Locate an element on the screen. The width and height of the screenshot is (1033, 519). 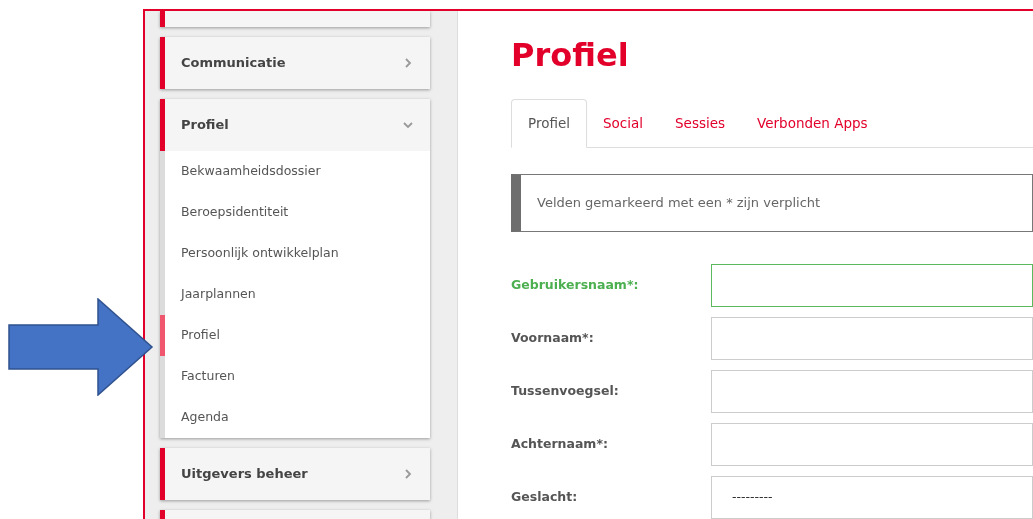
field-label: Geslacht: is located at coordinates (545, 497).